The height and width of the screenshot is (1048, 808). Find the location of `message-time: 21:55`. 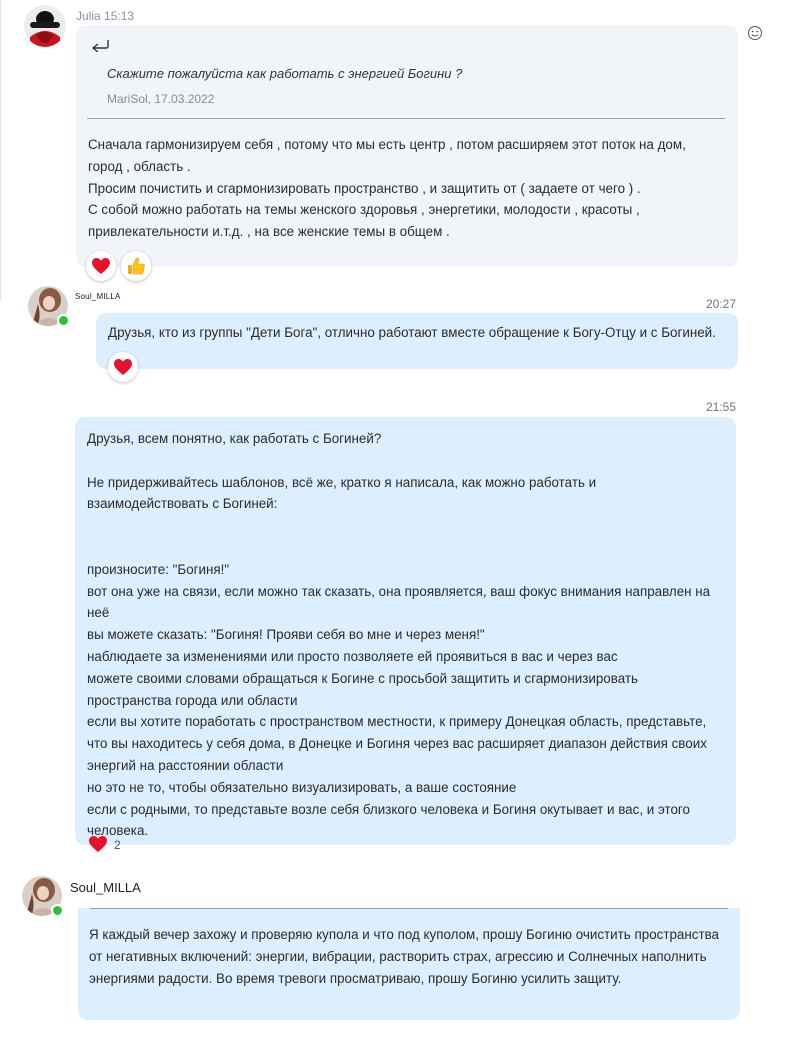

message-time: 21:55 is located at coordinates (721, 407).